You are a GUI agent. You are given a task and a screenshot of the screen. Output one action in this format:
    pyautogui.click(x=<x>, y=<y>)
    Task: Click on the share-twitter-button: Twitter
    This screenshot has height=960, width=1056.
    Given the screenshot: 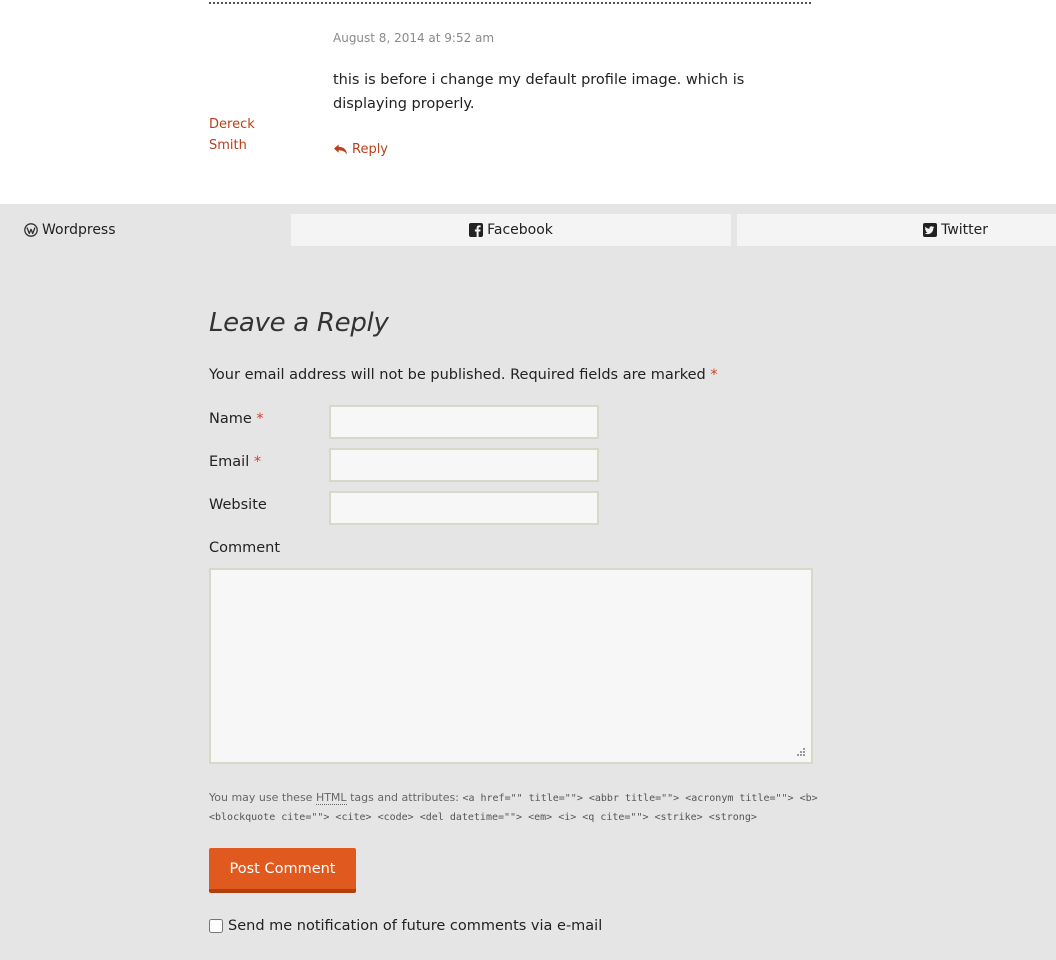 What is the action you would take?
    pyautogui.click(x=896, y=230)
    